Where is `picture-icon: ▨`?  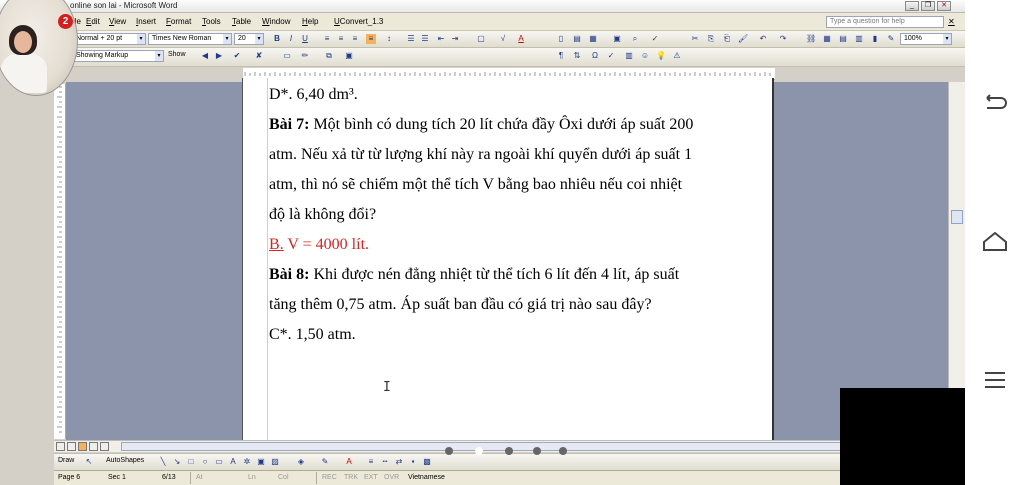
picture-icon: ▨ is located at coordinates (275, 462).